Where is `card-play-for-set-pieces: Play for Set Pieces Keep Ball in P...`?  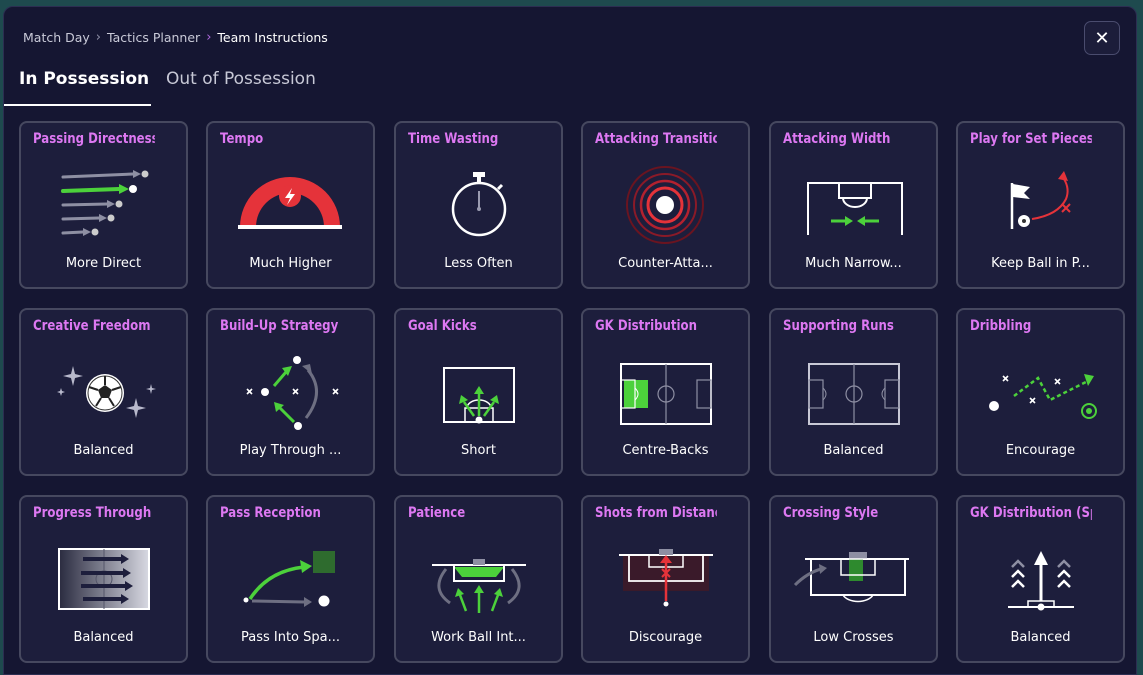
card-play-for-set-pieces: Play for Set Pieces Keep Ball in P... is located at coordinates (1040, 205).